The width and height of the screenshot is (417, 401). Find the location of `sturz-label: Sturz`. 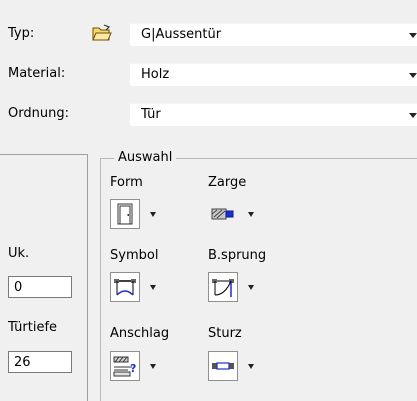

sturz-label: Sturz is located at coordinates (225, 333).